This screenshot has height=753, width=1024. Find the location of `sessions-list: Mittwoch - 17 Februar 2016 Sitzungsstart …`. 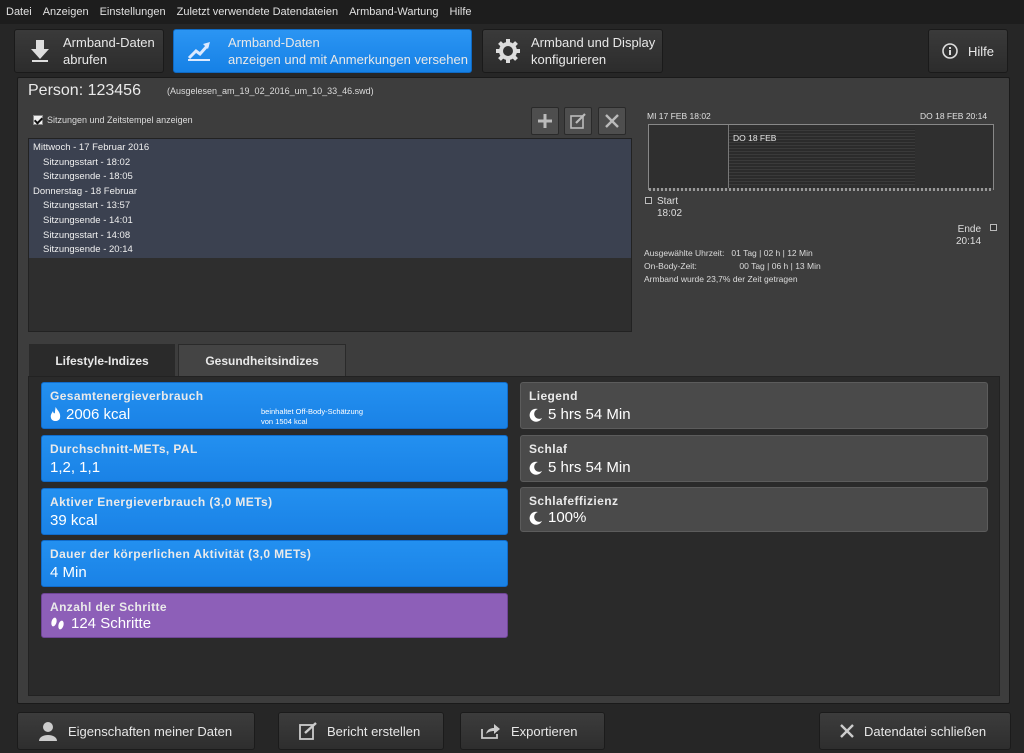

sessions-list: Mittwoch - 17 Februar 2016 Sitzungsstart … is located at coordinates (330, 198).